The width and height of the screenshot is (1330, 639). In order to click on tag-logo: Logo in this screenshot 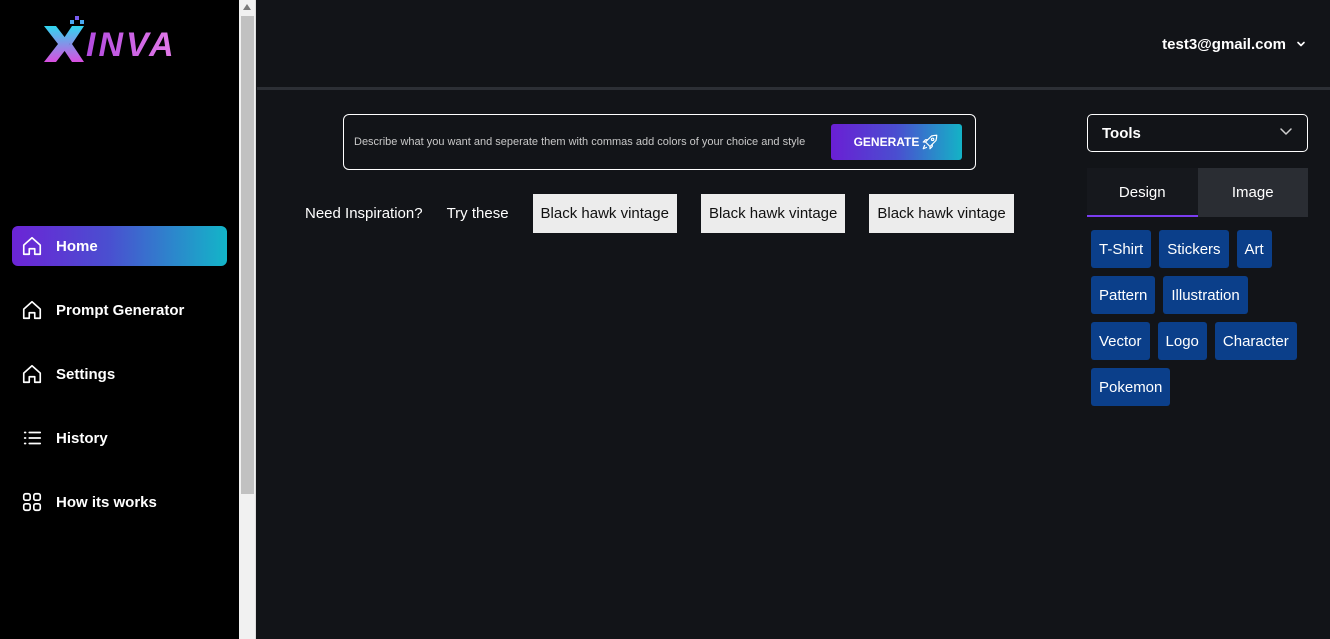, I will do `click(1182, 341)`.